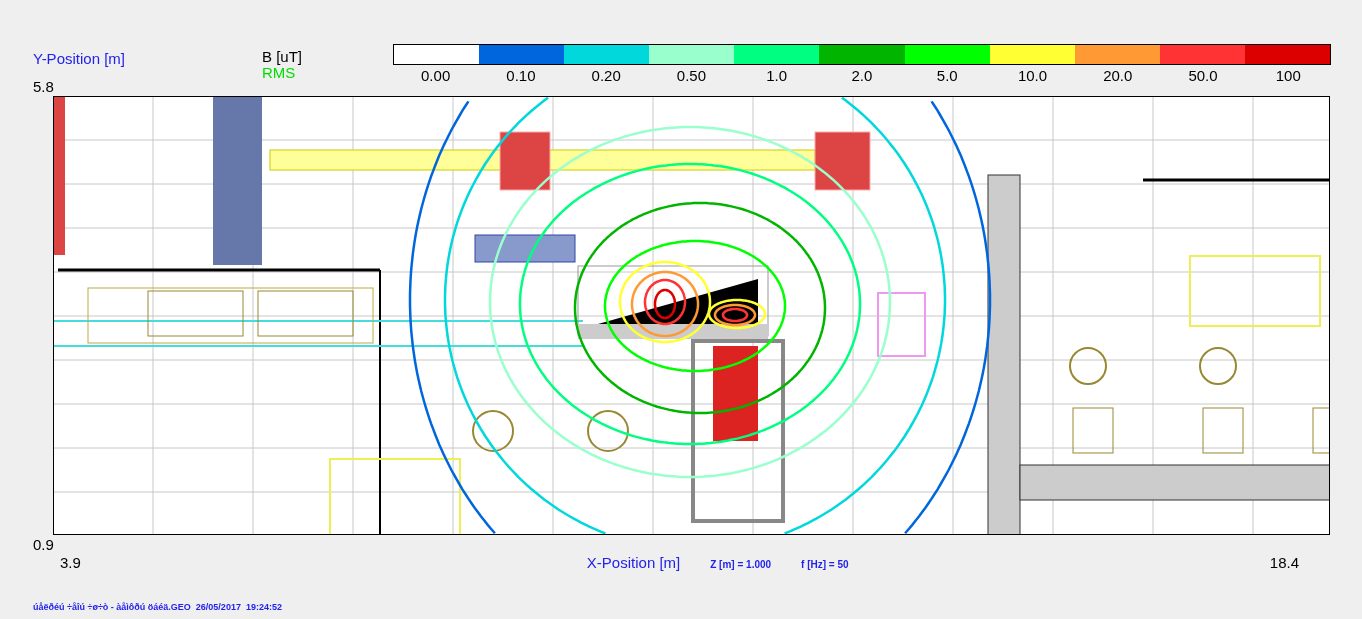 This screenshot has width=1362, height=619. What do you see at coordinates (633, 562) in the screenshot?
I see `x-axis-label: X-Position [m]` at bounding box center [633, 562].